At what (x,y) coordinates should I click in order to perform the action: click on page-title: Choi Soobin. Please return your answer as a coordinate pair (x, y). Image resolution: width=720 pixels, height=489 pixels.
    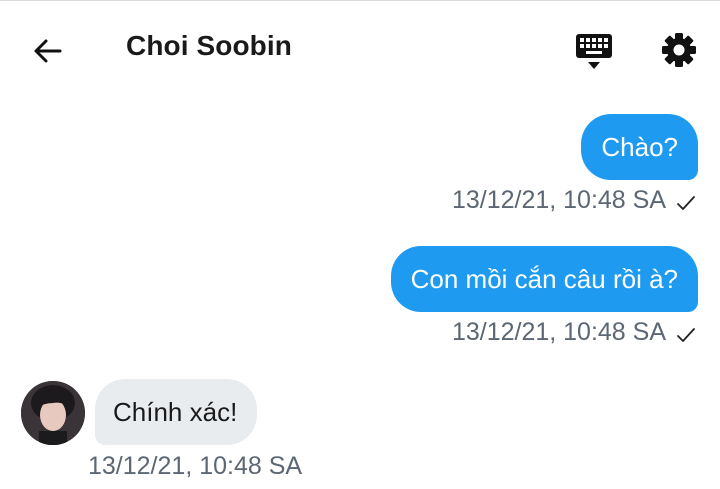
    Looking at the image, I should click on (209, 45).